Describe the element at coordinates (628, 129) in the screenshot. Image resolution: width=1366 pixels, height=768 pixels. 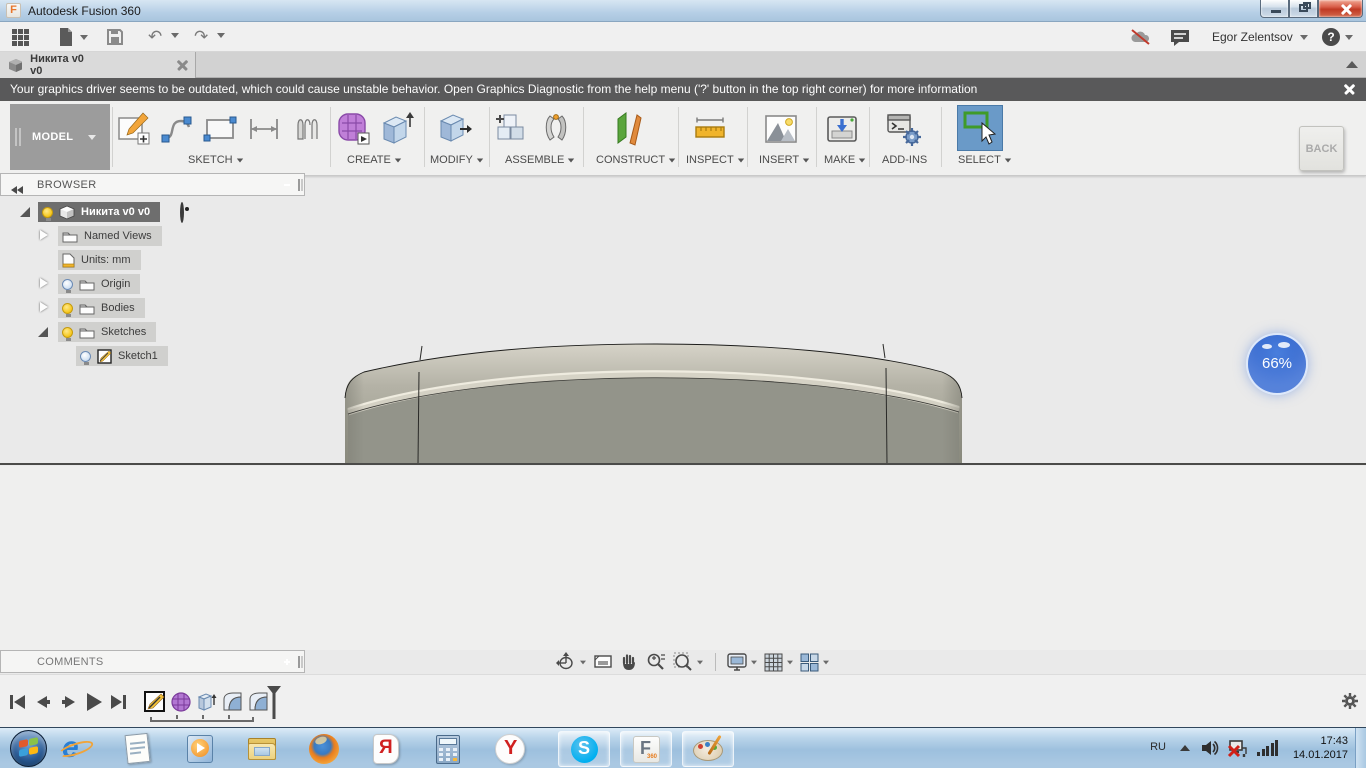
I see `construct-plane-icon` at that location.